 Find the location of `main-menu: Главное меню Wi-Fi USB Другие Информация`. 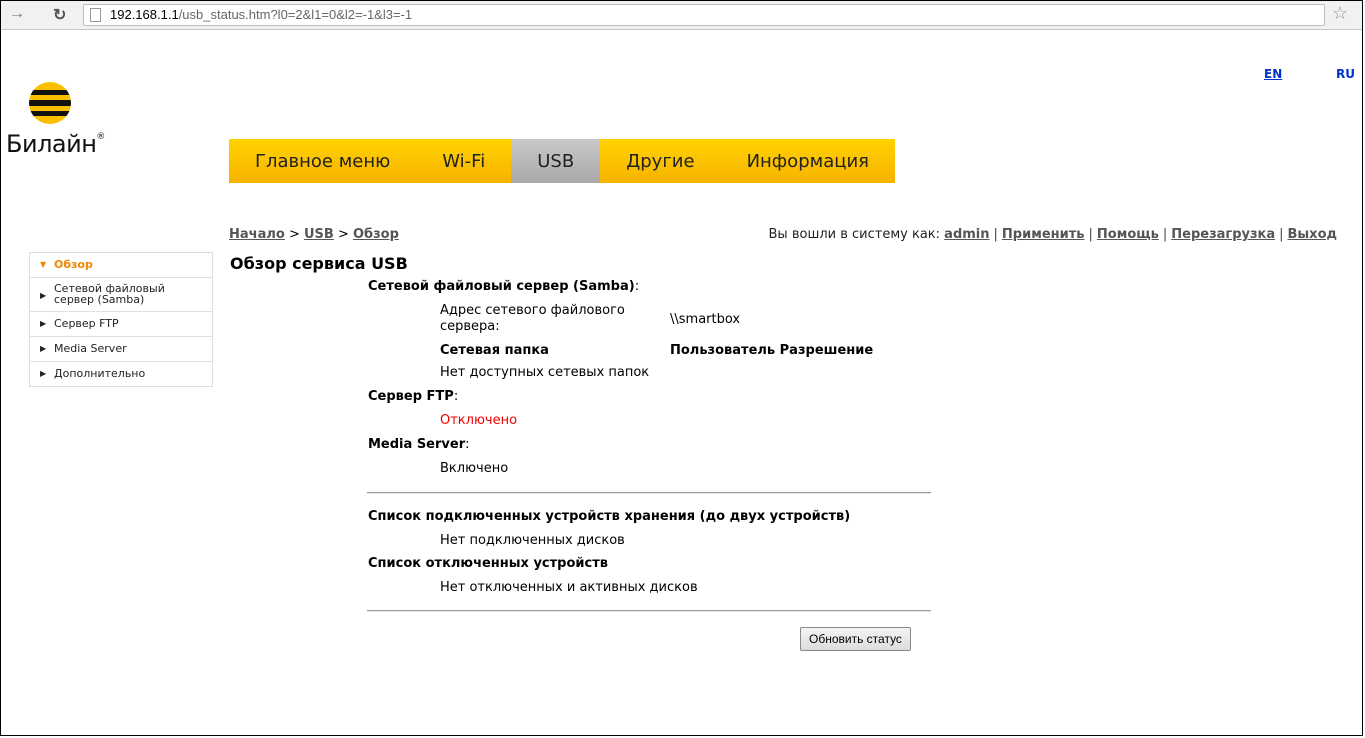

main-menu: Главное меню Wi-Fi USB Другие Информация is located at coordinates (562, 161).